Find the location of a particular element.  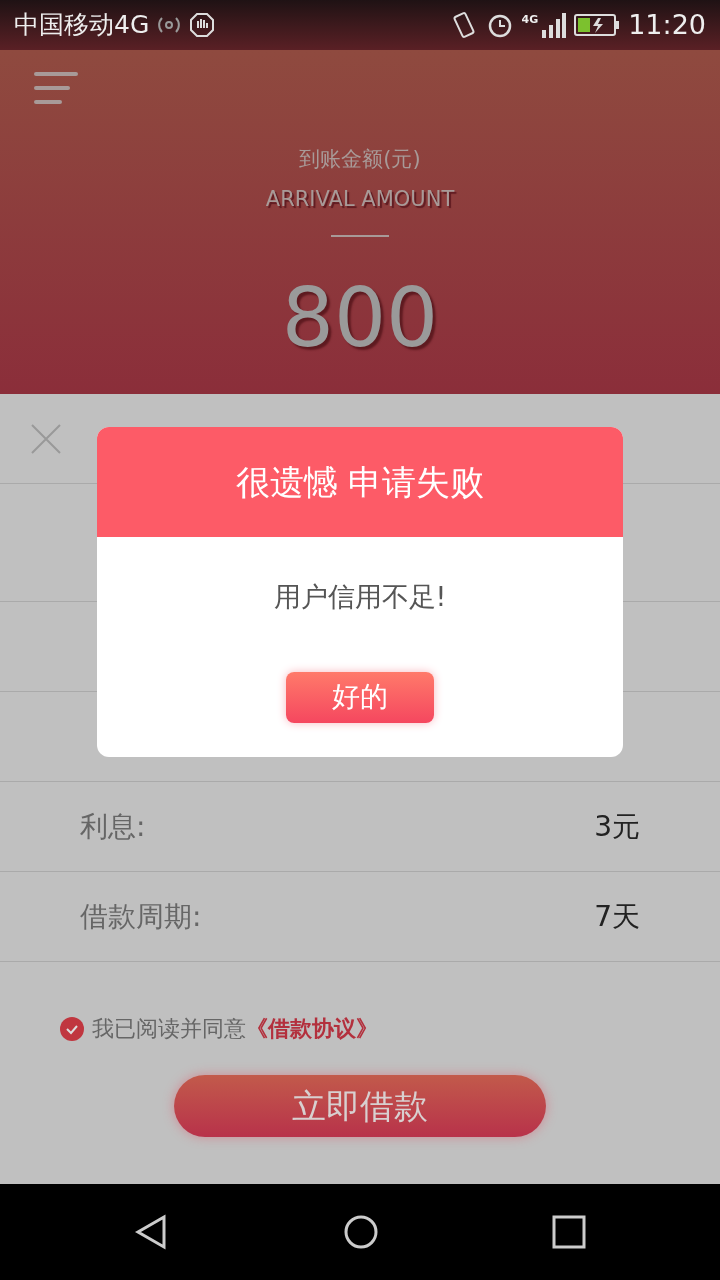

dialog-title: 很遗憾 申请失败 is located at coordinates (360, 482).